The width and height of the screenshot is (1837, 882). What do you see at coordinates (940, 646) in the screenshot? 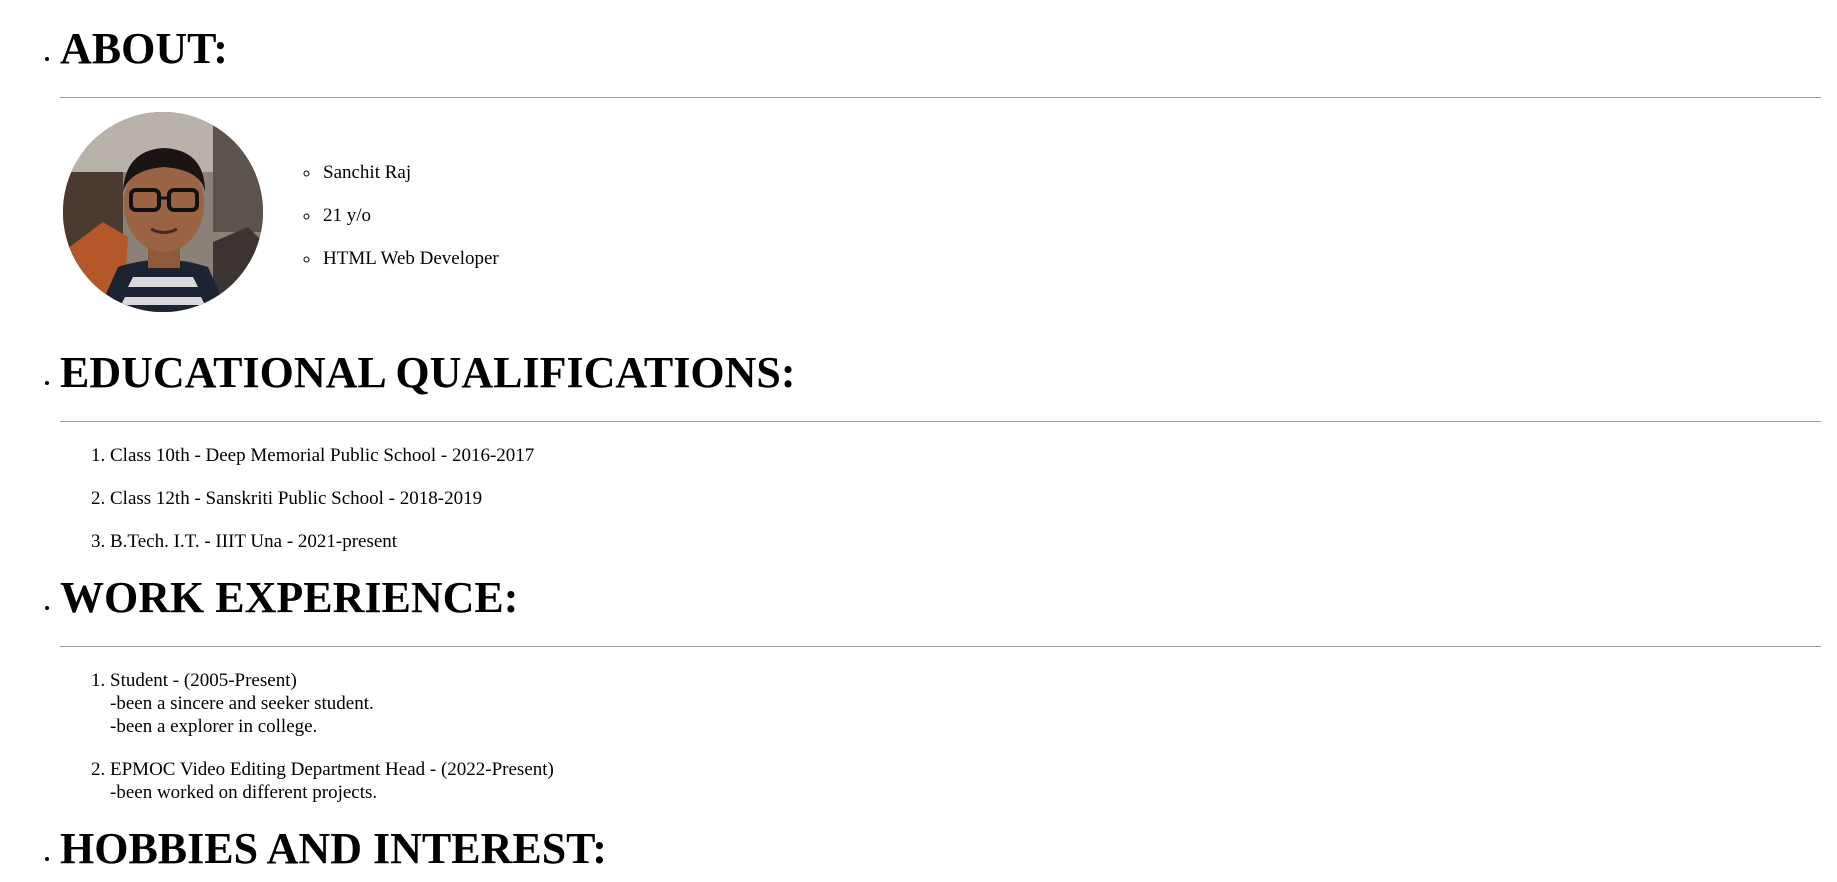
I see `work-divider` at bounding box center [940, 646].